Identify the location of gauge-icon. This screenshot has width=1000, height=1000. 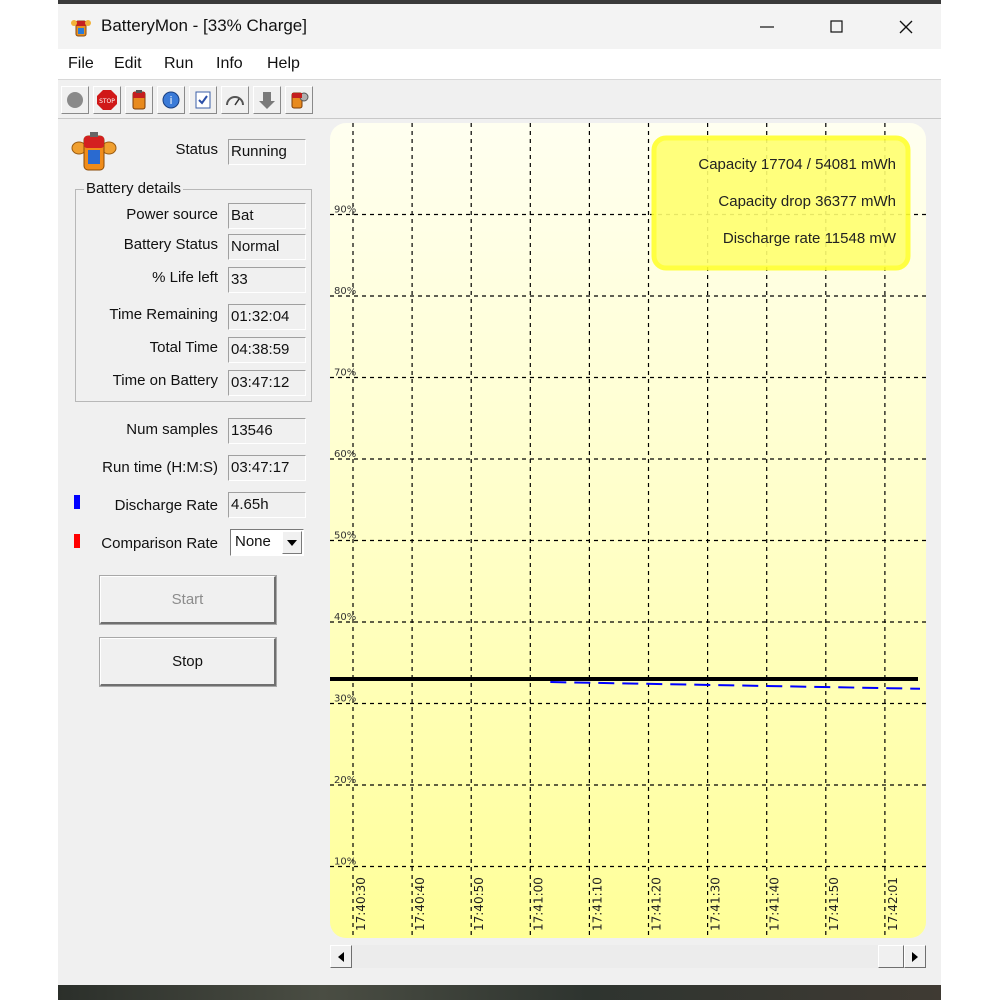
(235, 101).